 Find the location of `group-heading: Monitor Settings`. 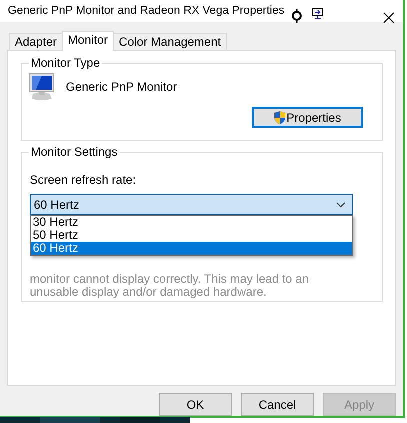

group-heading: Monitor Settings is located at coordinates (74, 152).